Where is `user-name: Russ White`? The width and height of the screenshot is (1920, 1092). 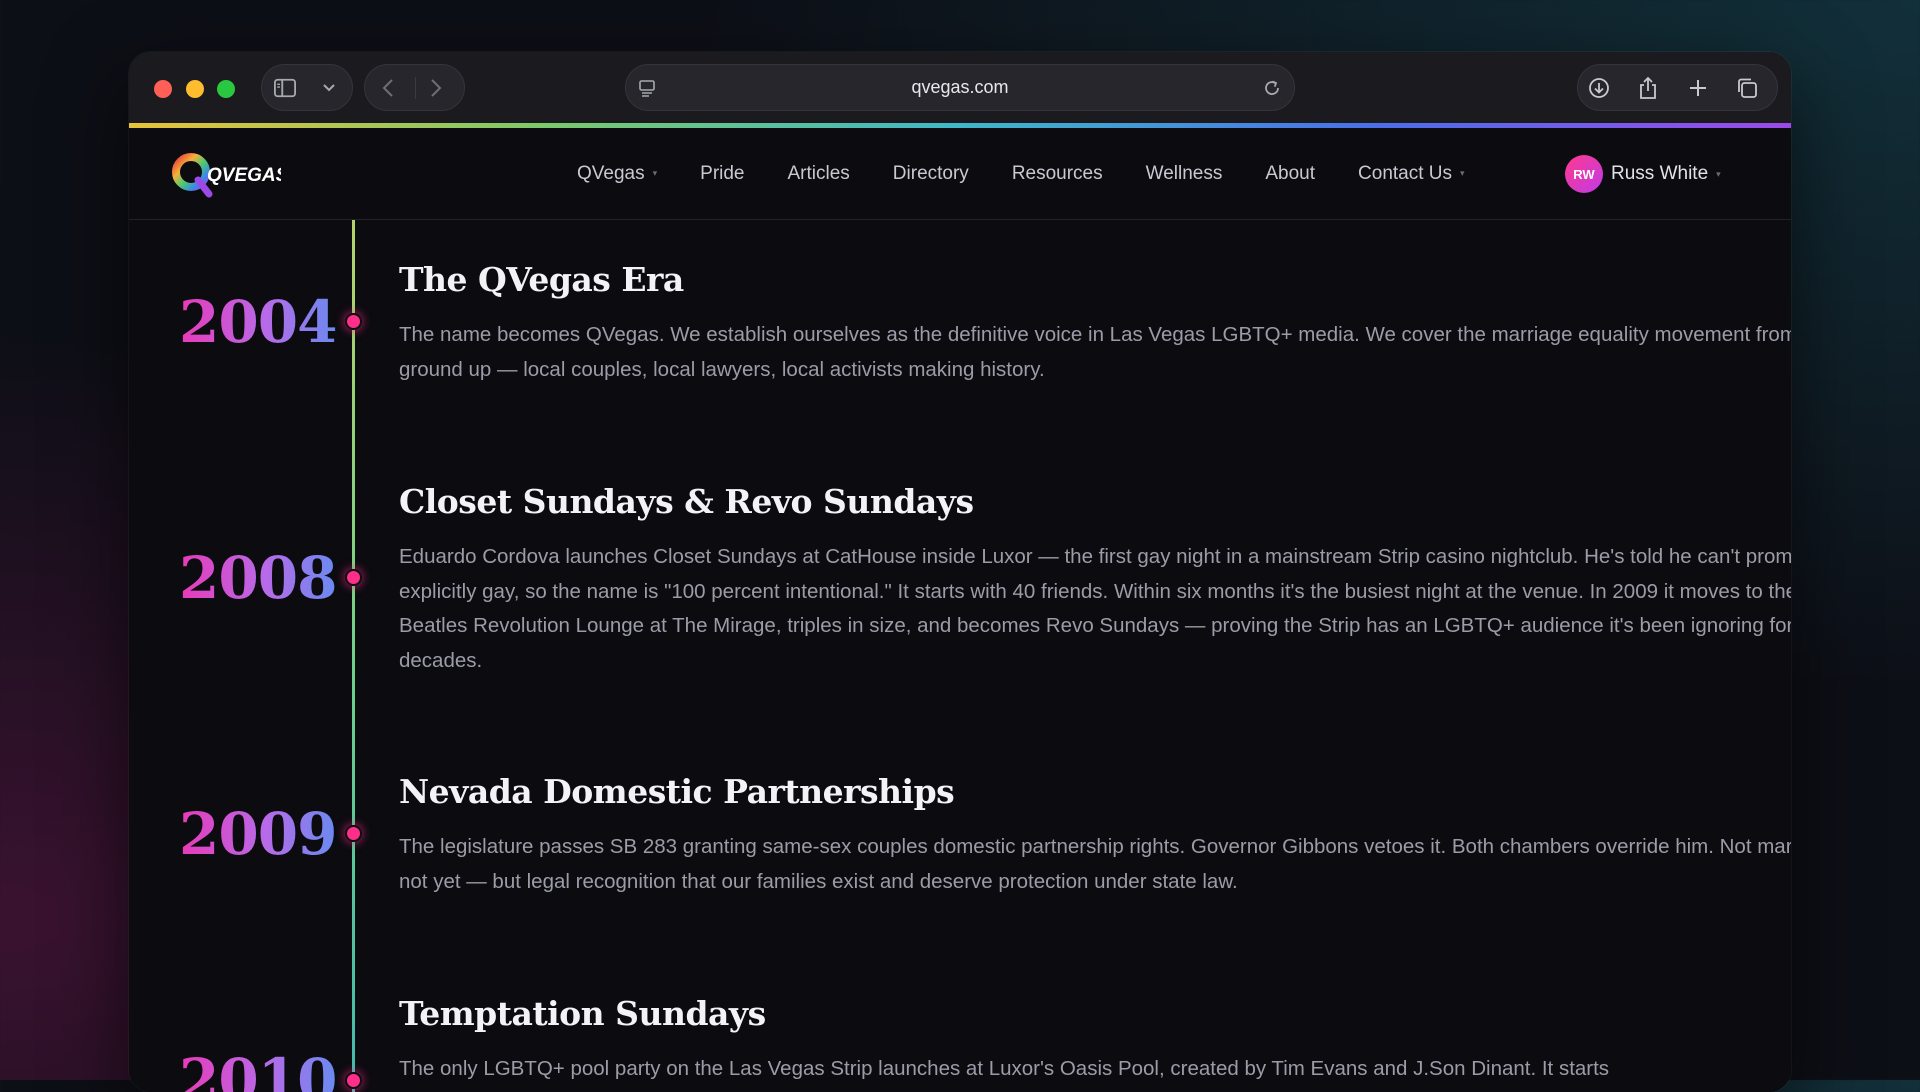 user-name: Russ White is located at coordinates (1660, 173).